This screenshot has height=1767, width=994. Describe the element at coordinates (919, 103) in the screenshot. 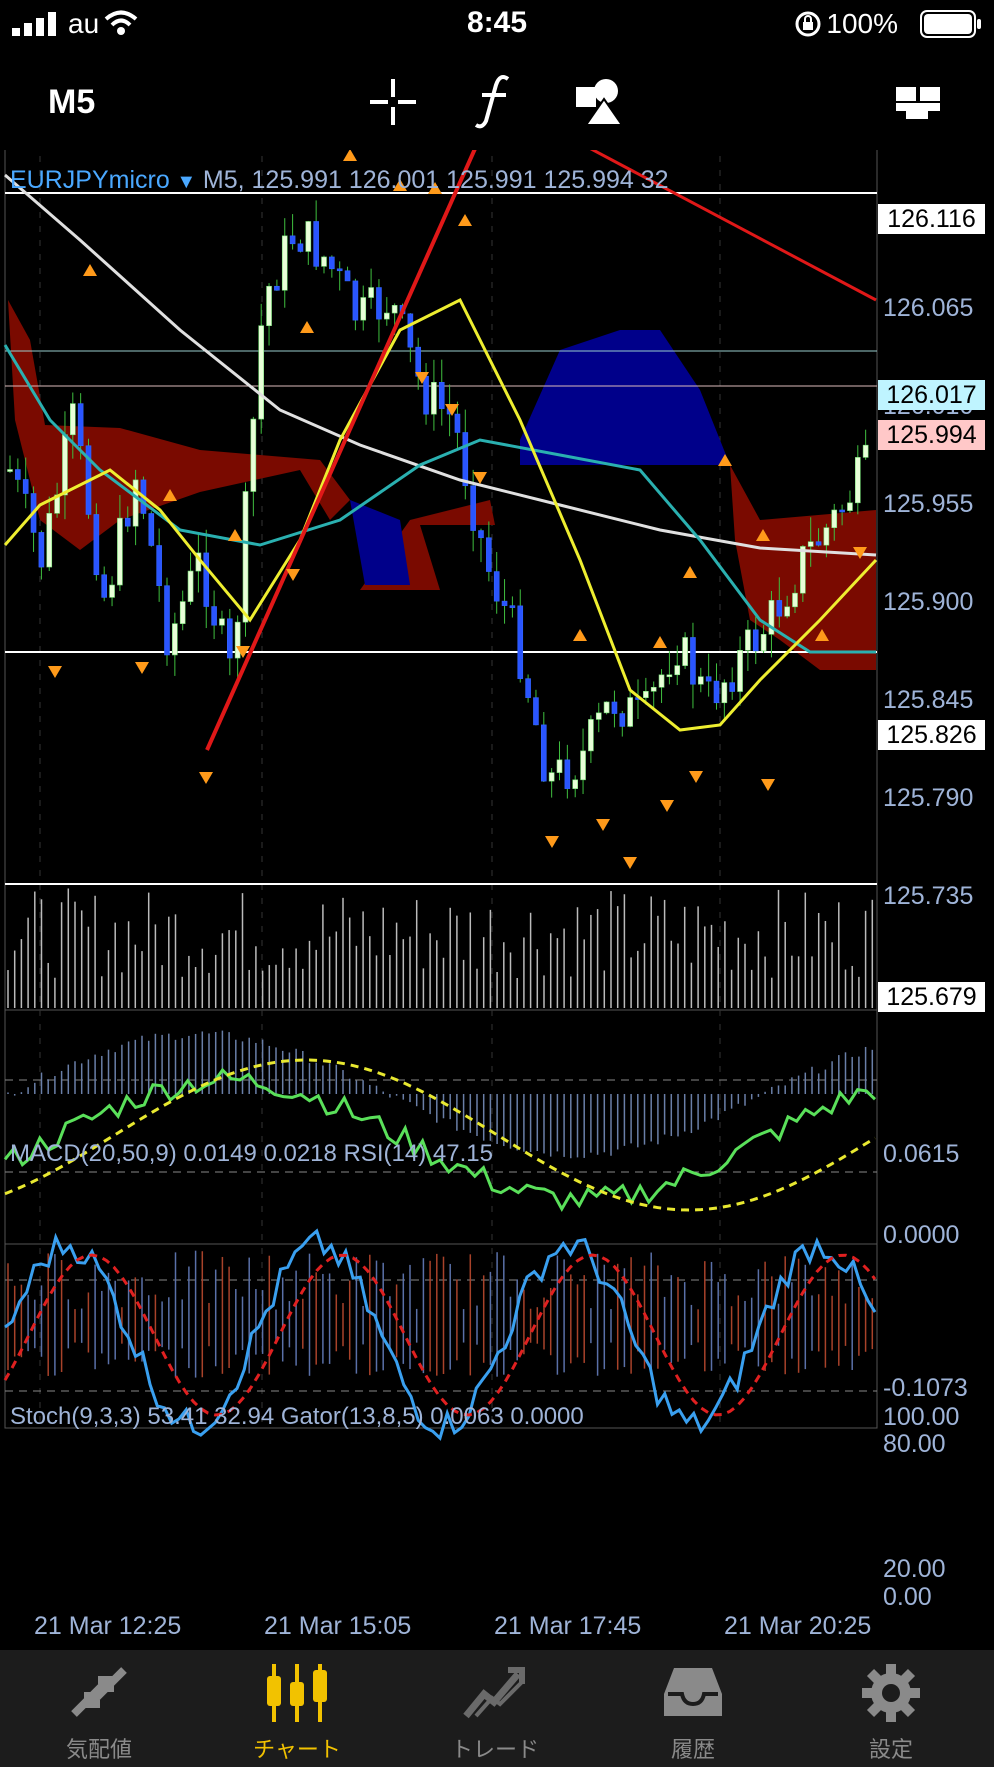

I see `templates-icon` at that location.